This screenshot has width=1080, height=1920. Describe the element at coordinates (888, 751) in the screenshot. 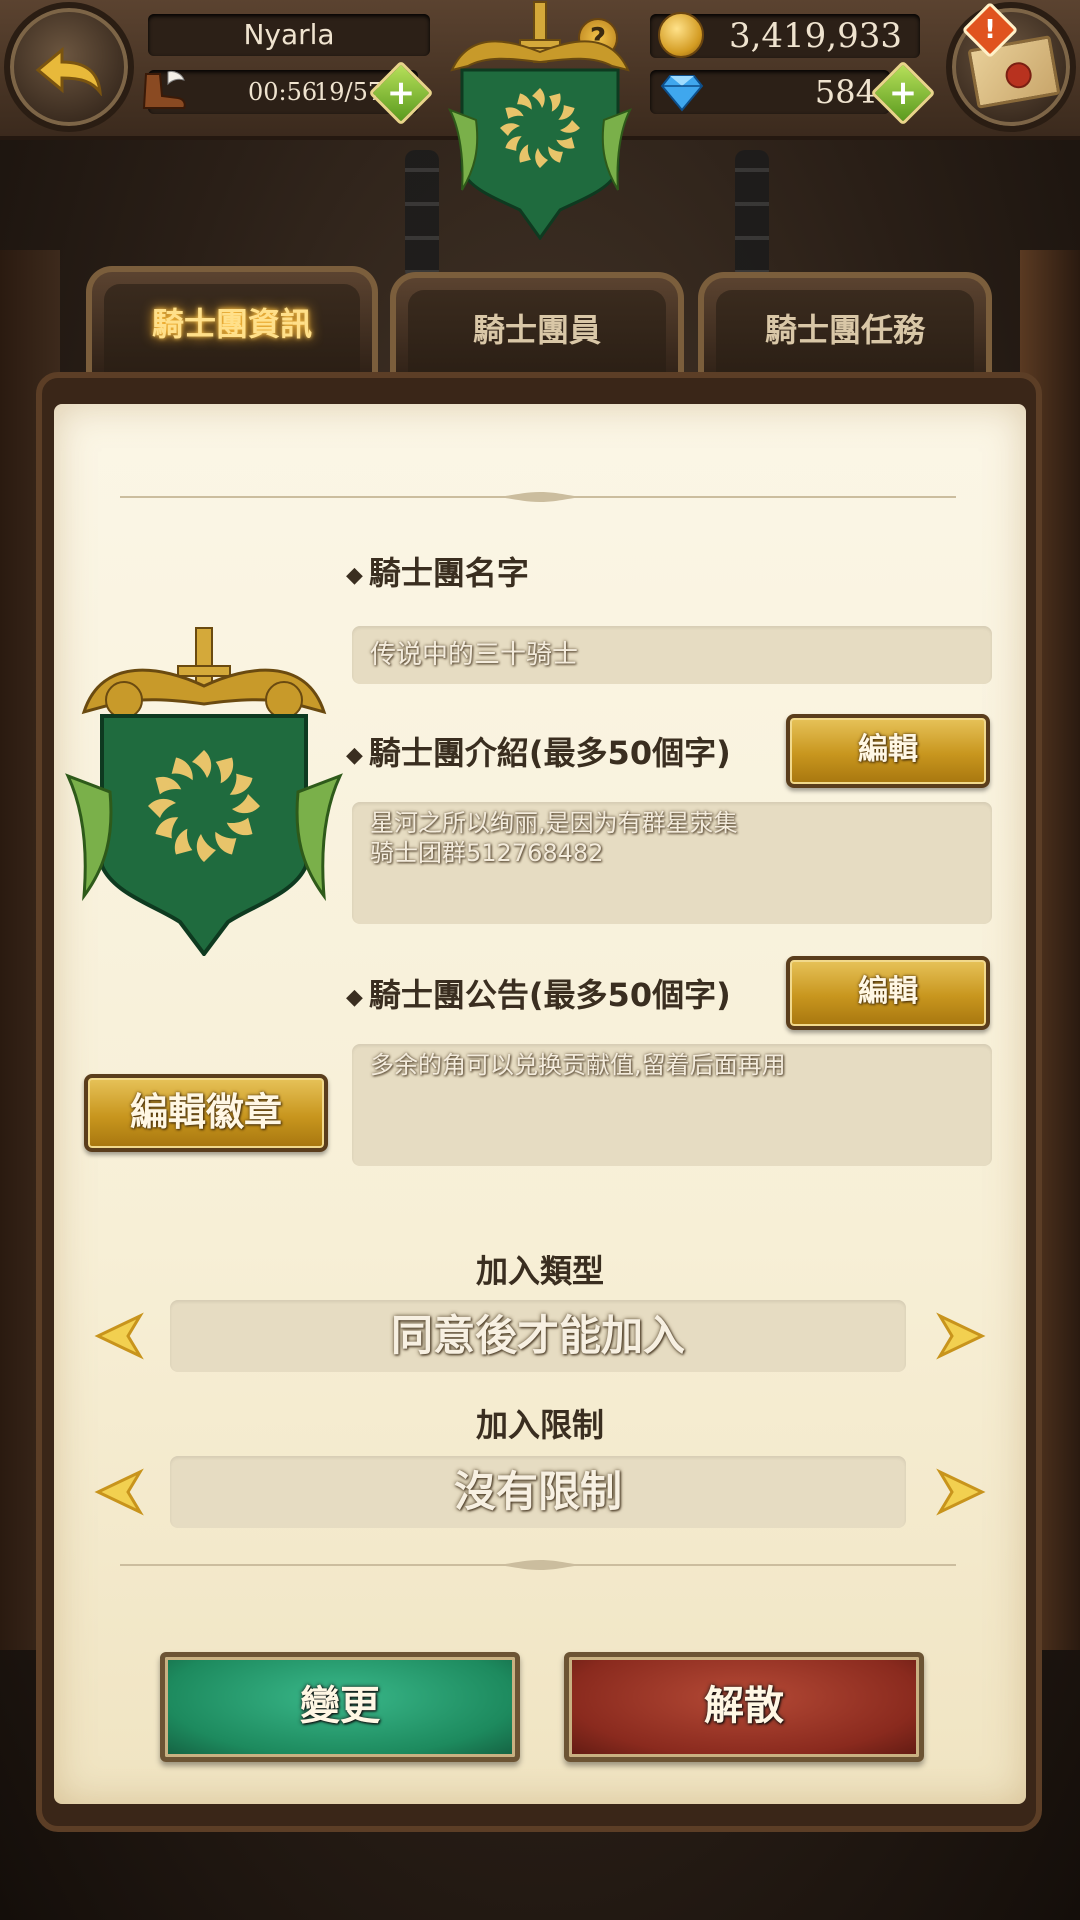

I see `edit-intro-button: 編輯` at that location.